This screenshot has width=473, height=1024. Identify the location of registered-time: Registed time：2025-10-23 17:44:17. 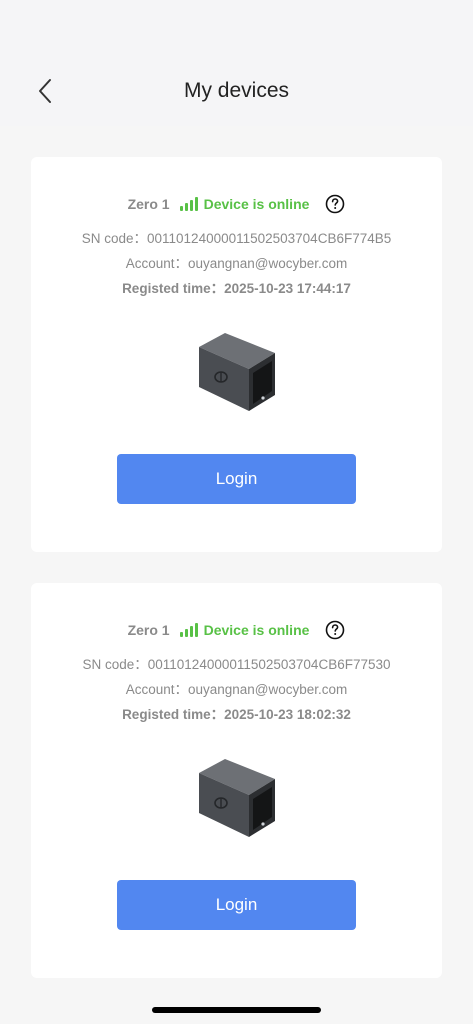
(236, 288).